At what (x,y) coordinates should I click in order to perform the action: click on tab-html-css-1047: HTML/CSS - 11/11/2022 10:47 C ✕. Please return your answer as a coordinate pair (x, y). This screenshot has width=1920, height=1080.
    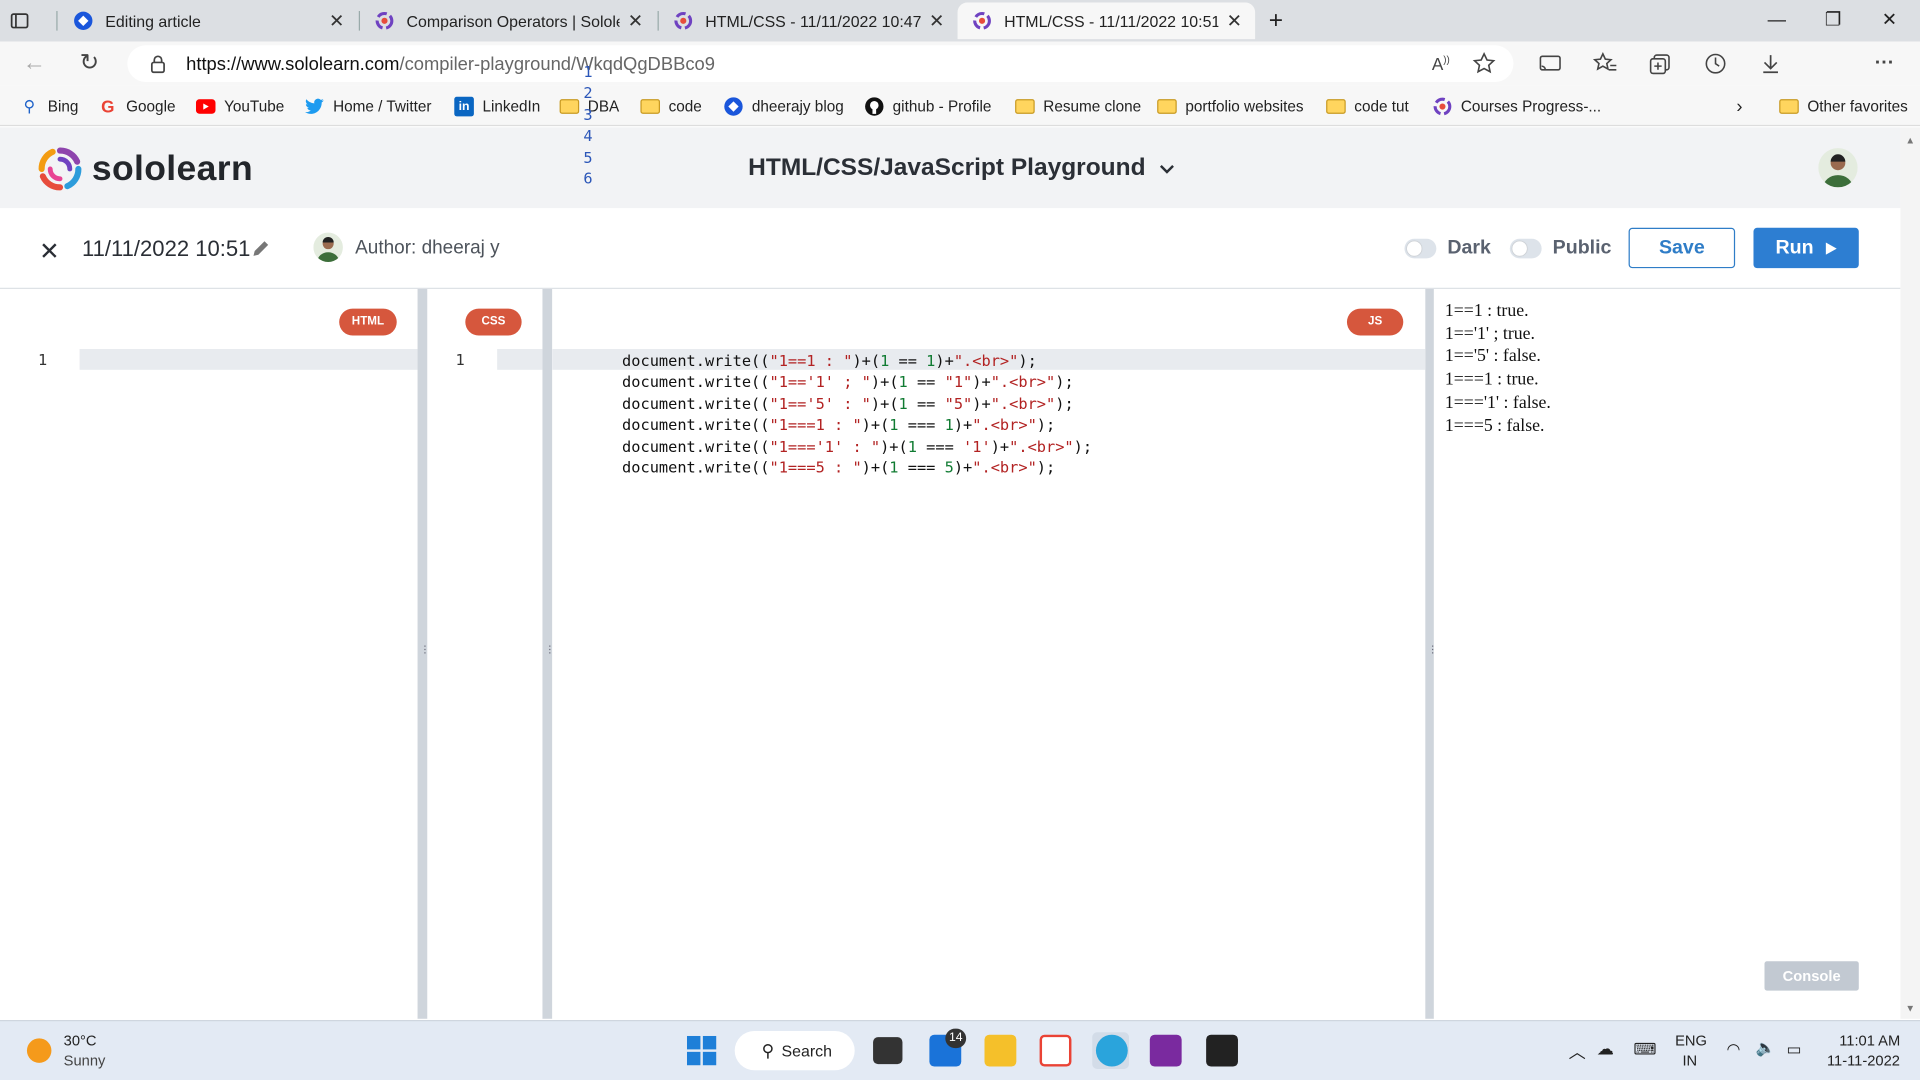
    Looking at the image, I should click on (808, 20).